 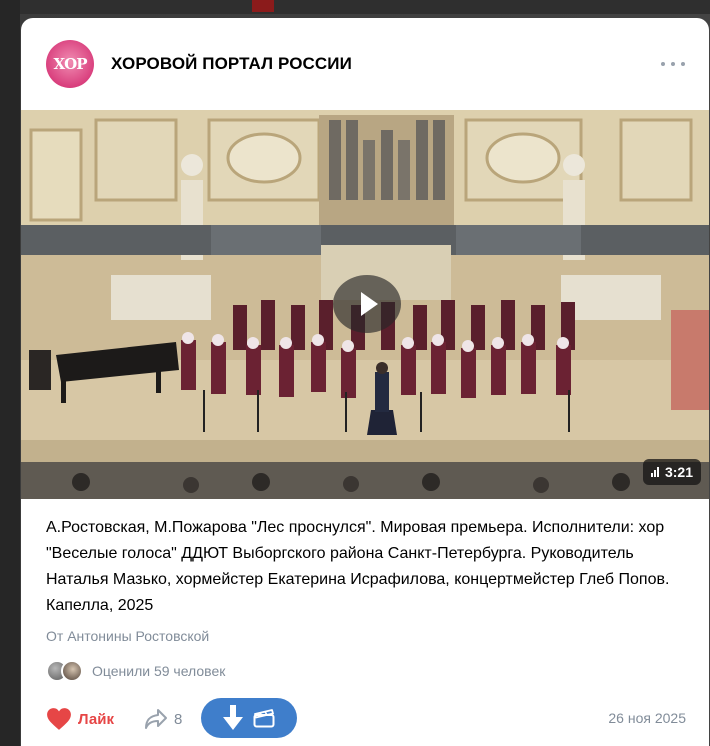 I want to click on post-date: 26 ноя 2025, so click(x=647, y=718).